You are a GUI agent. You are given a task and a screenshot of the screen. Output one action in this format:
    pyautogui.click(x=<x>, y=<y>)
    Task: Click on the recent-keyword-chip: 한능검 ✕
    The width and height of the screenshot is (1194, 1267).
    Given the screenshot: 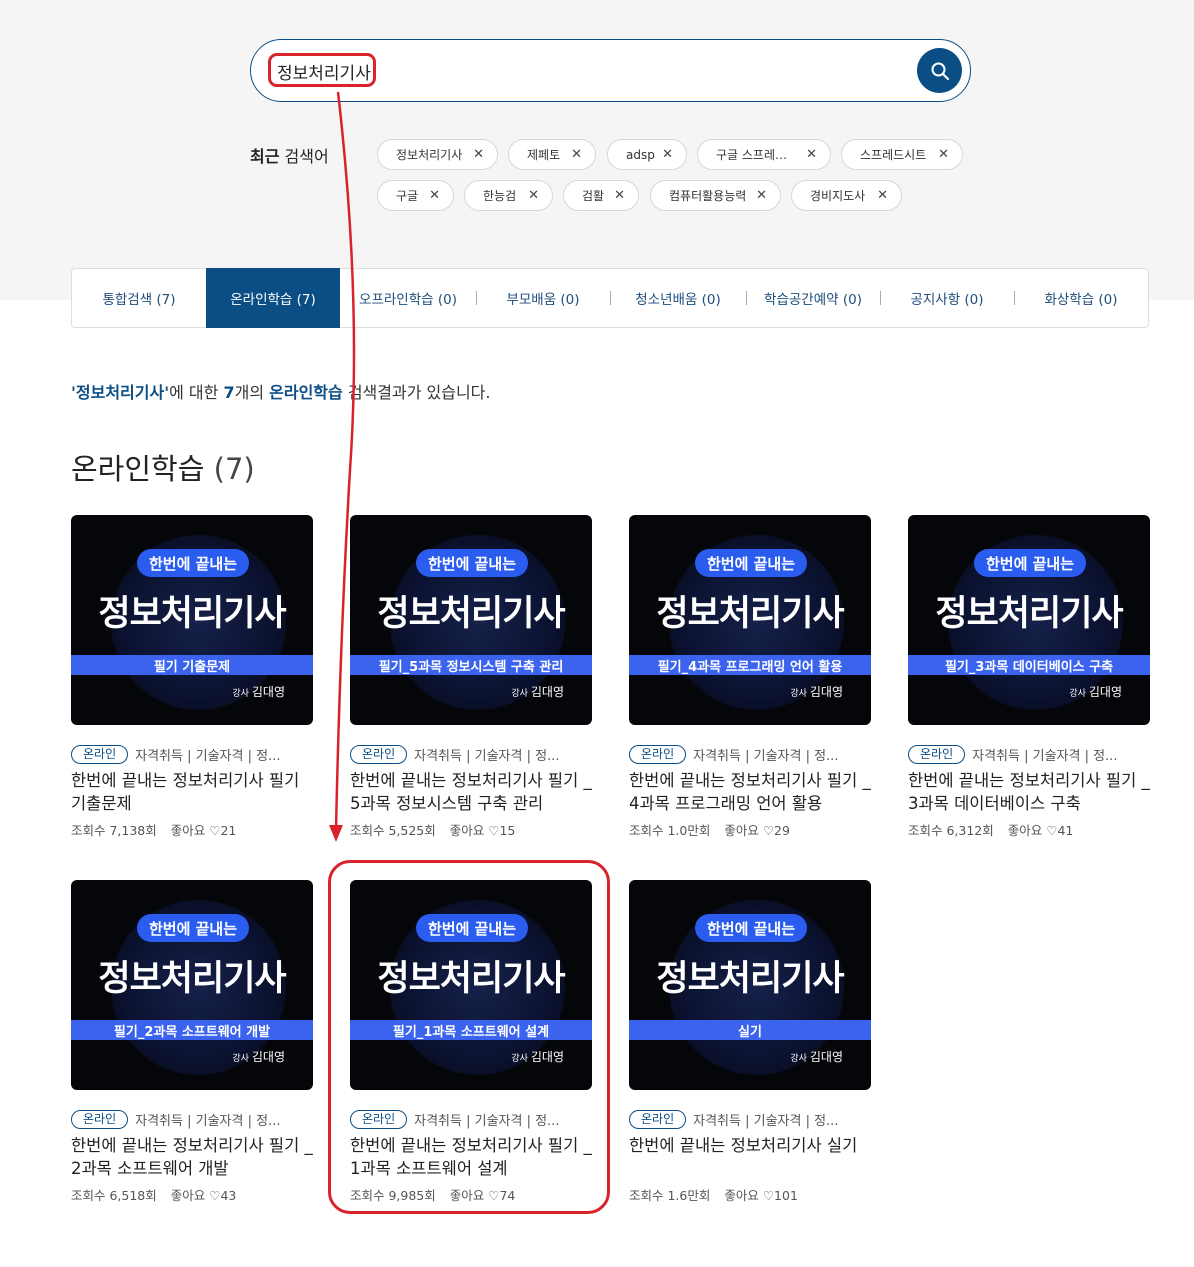 What is the action you would take?
    pyautogui.click(x=508, y=195)
    